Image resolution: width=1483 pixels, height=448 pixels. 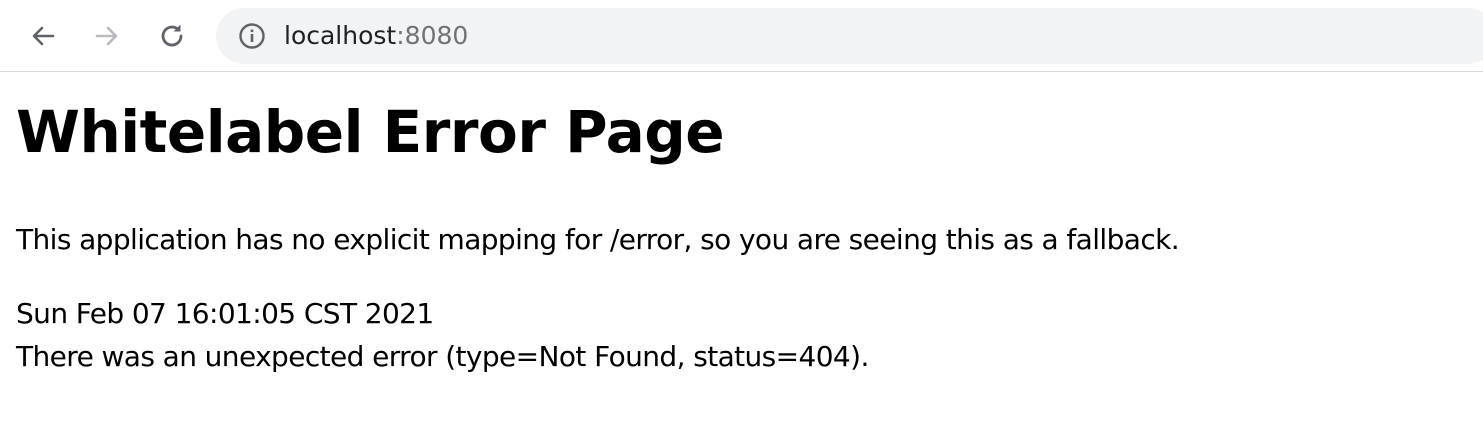 What do you see at coordinates (370, 132) in the screenshot?
I see `page-title: Whitelabel Error Page` at bounding box center [370, 132].